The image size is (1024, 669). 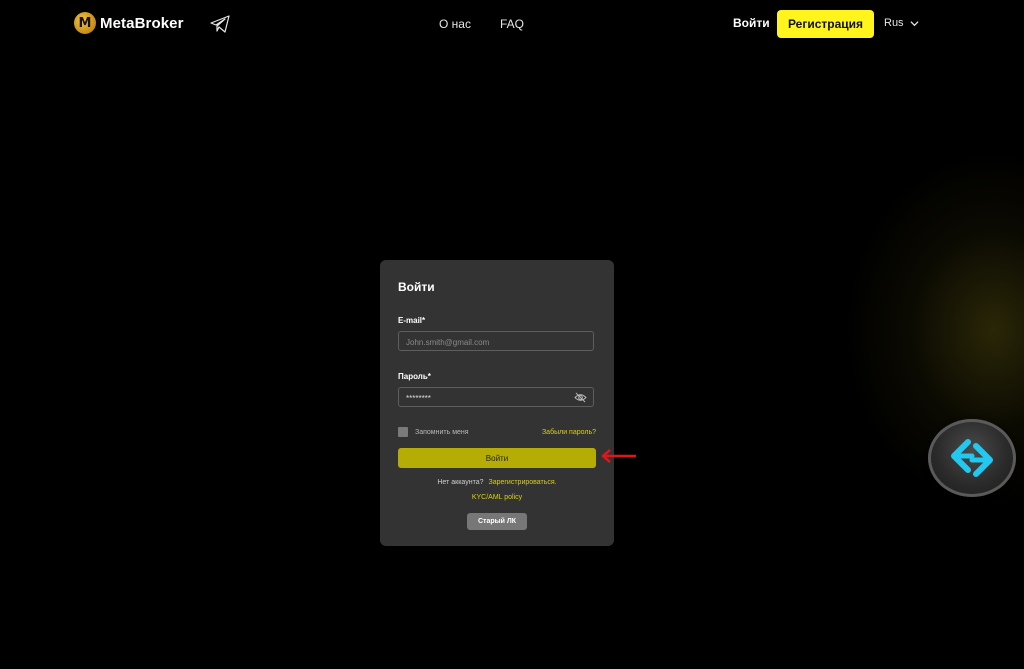 What do you see at coordinates (412, 320) in the screenshot?
I see `email-label: E-mail*` at bounding box center [412, 320].